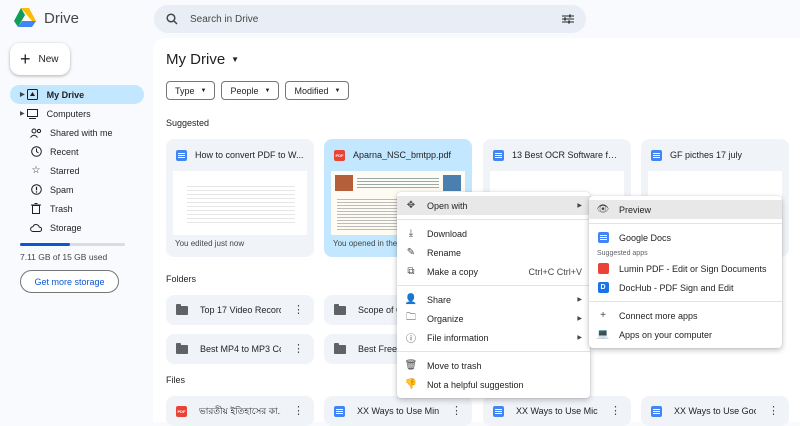 The image size is (800, 426). What do you see at coordinates (244, 90) in the screenshot?
I see `chip-label: People` at bounding box center [244, 90].